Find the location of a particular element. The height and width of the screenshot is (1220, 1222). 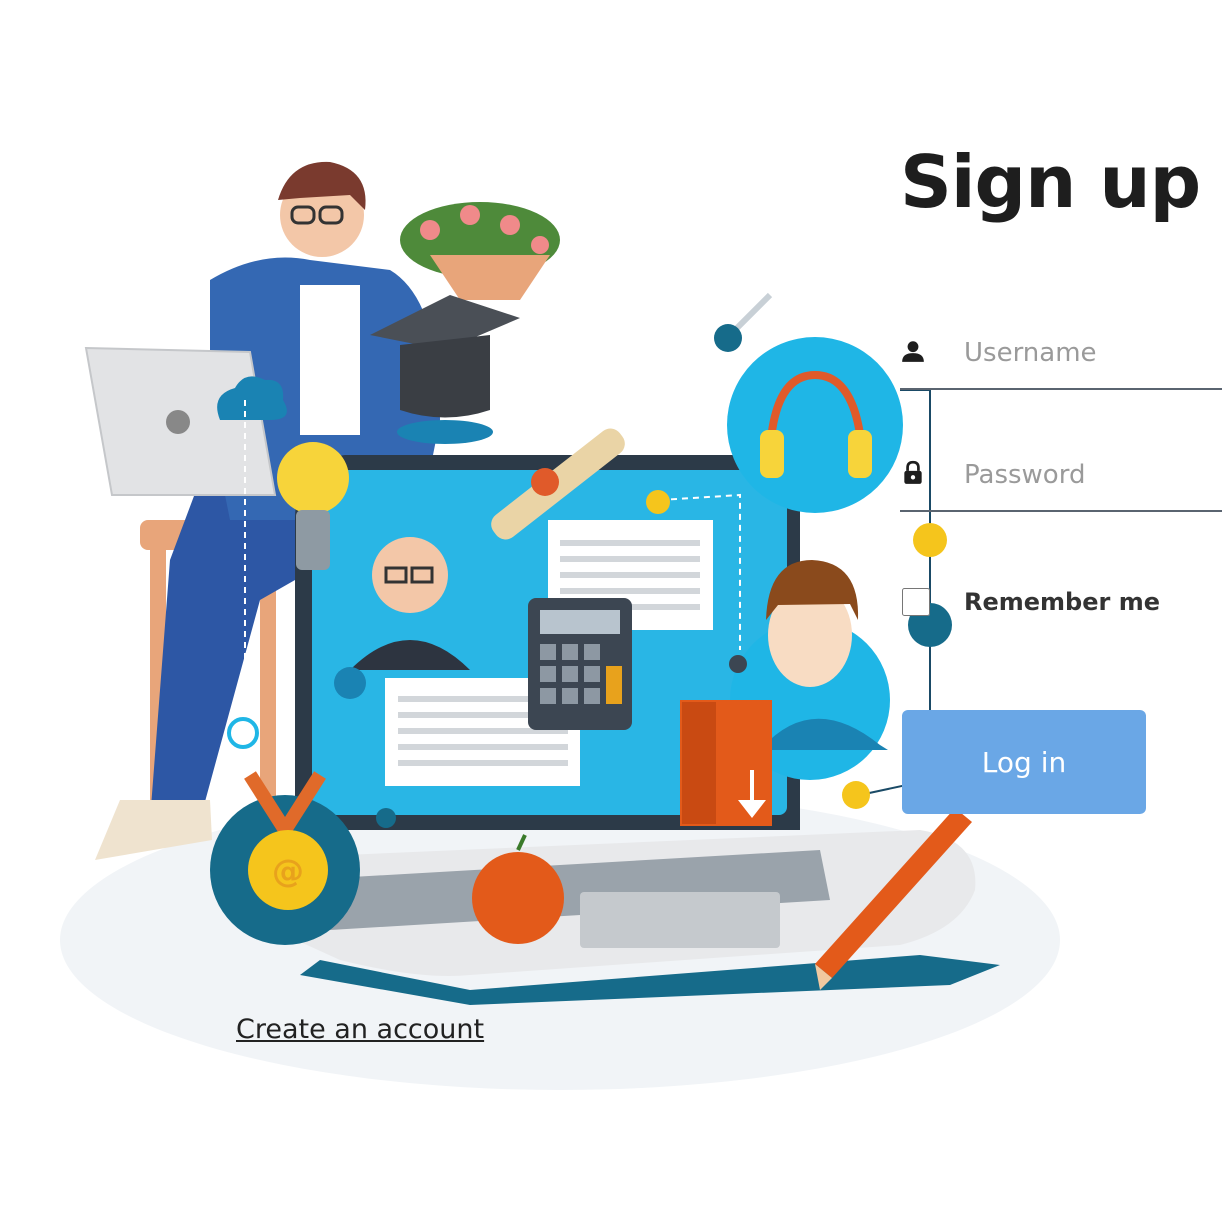

username-input is located at coordinates (1089, 353).